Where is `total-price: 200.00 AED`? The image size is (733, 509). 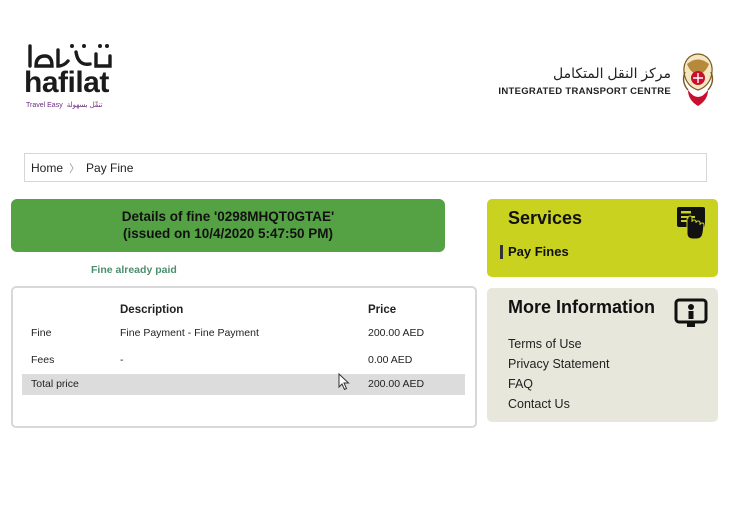
total-price: 200.00 AED is located at coordinates (396, 384).